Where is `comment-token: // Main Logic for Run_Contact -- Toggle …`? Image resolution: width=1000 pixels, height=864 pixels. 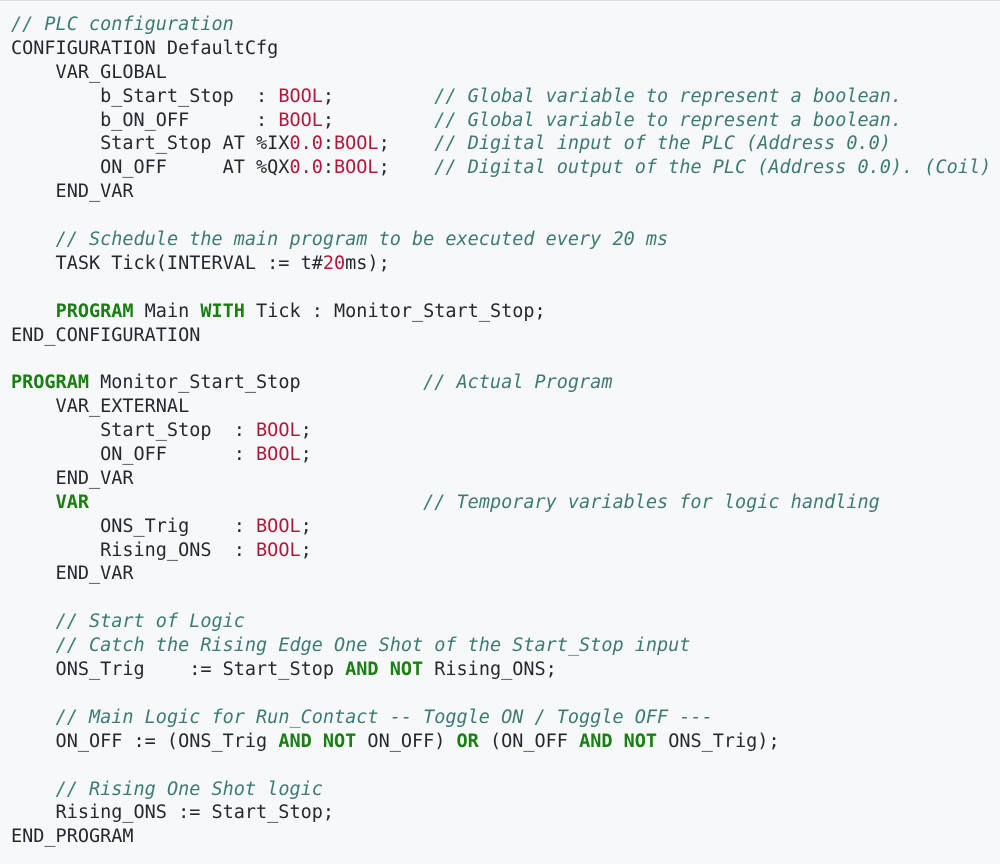
comment-token: // Main Logic for Run_Contact -- Toggle … is located at coordinates (384, 717).